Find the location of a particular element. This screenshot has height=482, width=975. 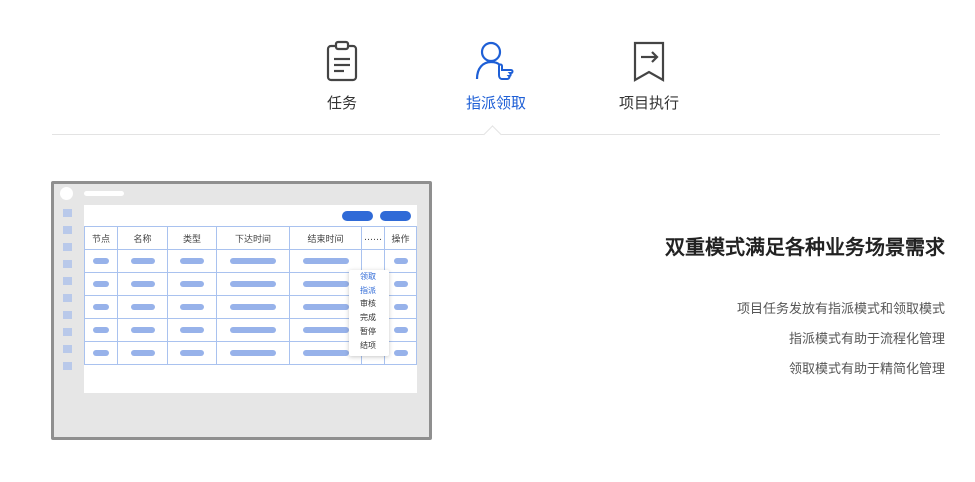

illustration-title-line is located at coordinates (104, 193).